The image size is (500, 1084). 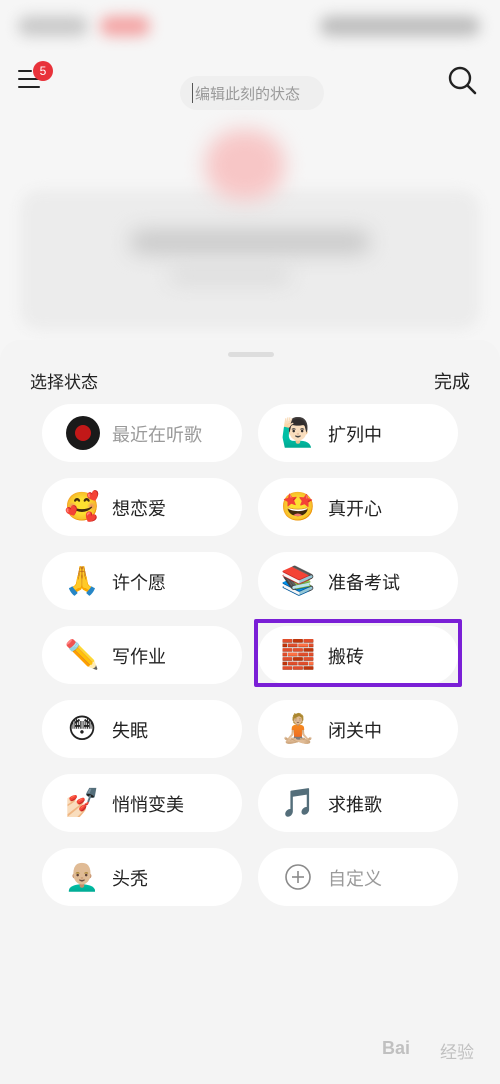 I want to click on status-option-label: 悄悄变美, so click(x=148, y=805).